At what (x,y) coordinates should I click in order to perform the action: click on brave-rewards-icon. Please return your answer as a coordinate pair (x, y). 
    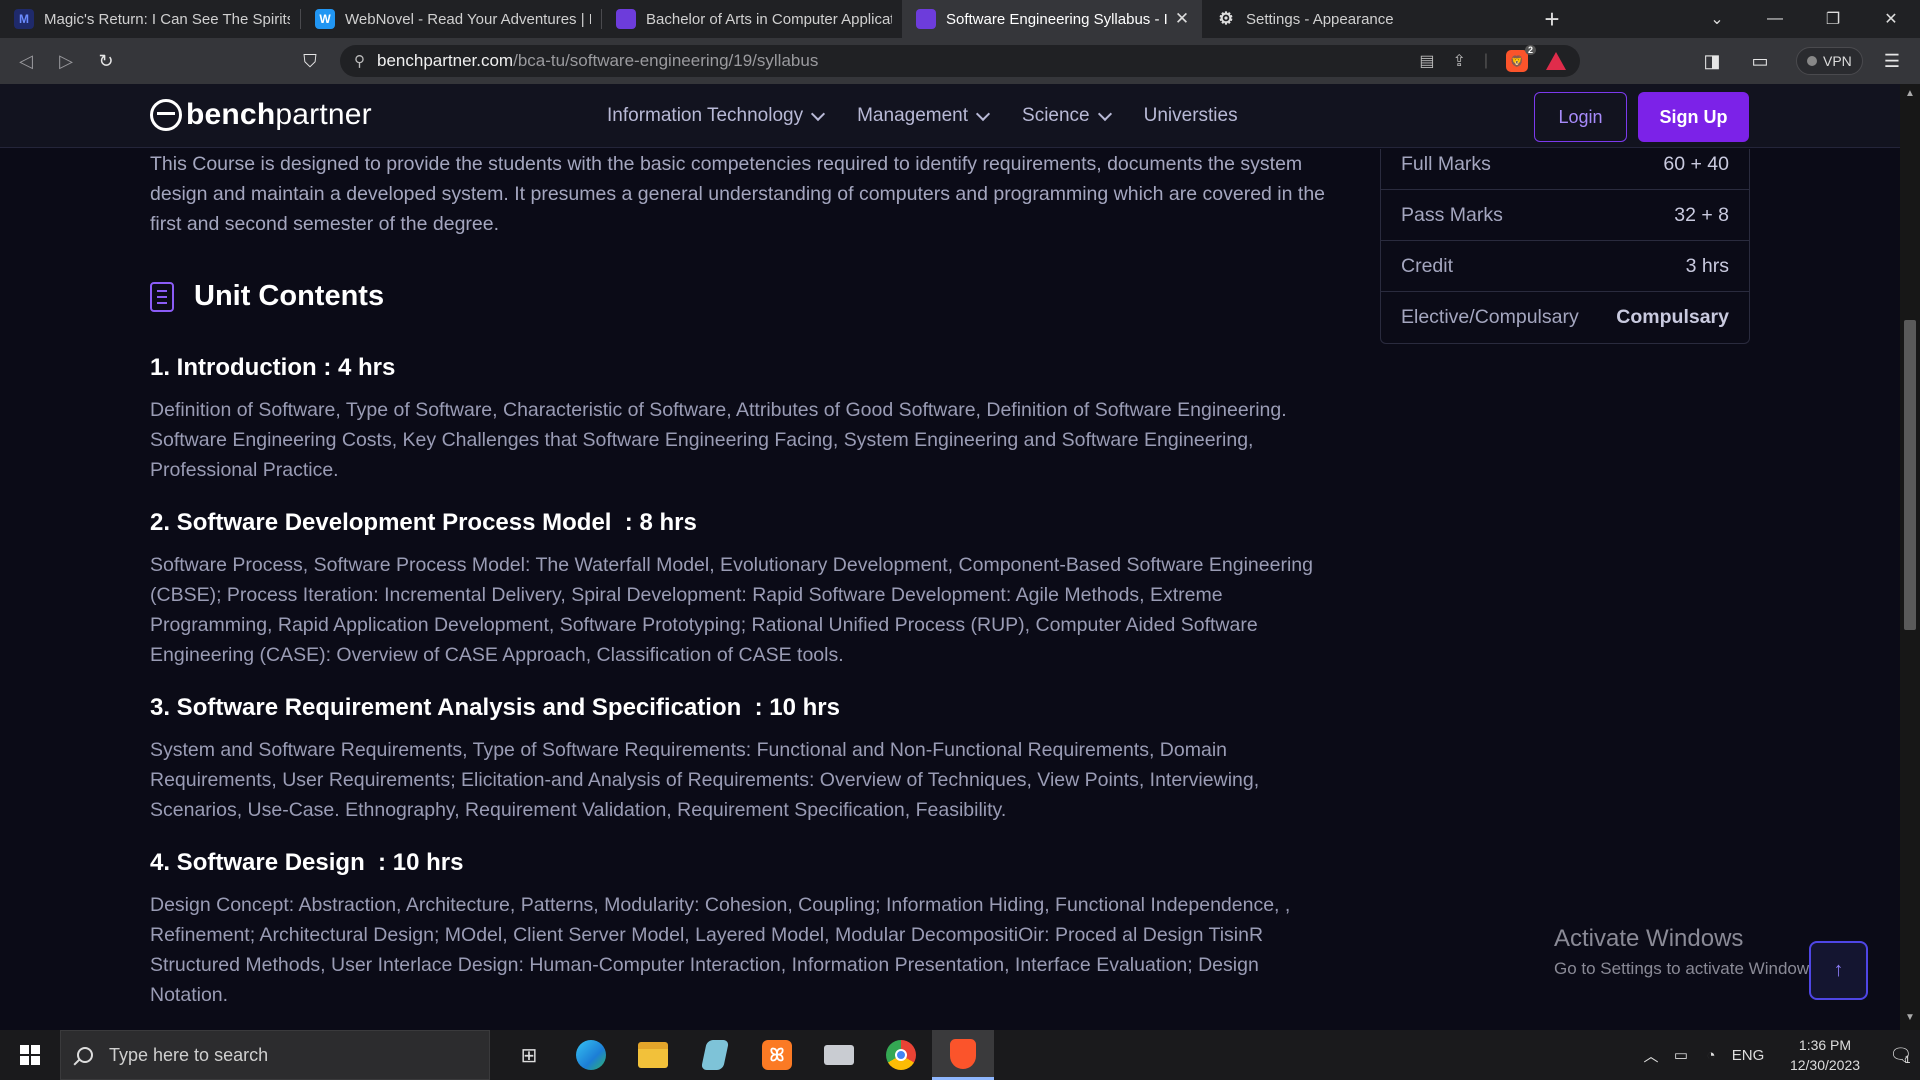
    Looking at the image, I should click on (1556, 61).